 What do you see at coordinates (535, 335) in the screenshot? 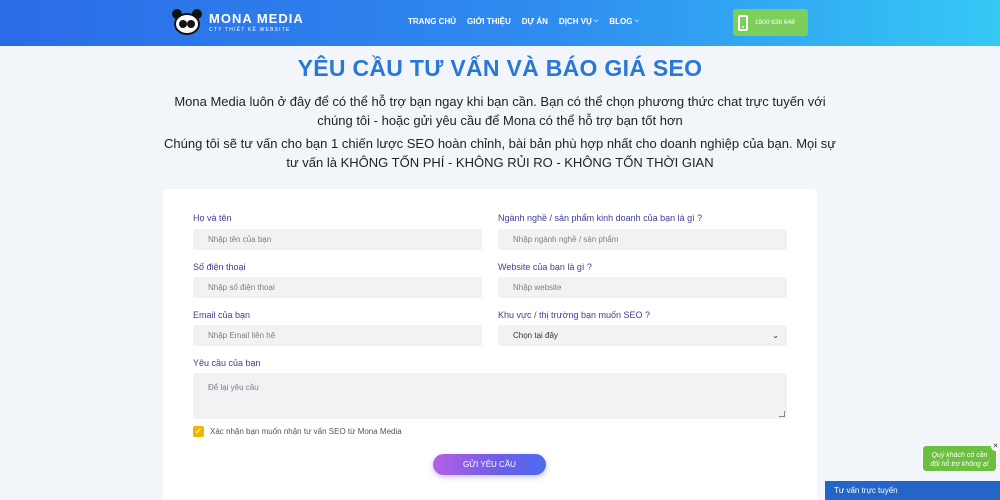
I see `region-select-value: Chọn tại đây` at bounding box center [535, 335].